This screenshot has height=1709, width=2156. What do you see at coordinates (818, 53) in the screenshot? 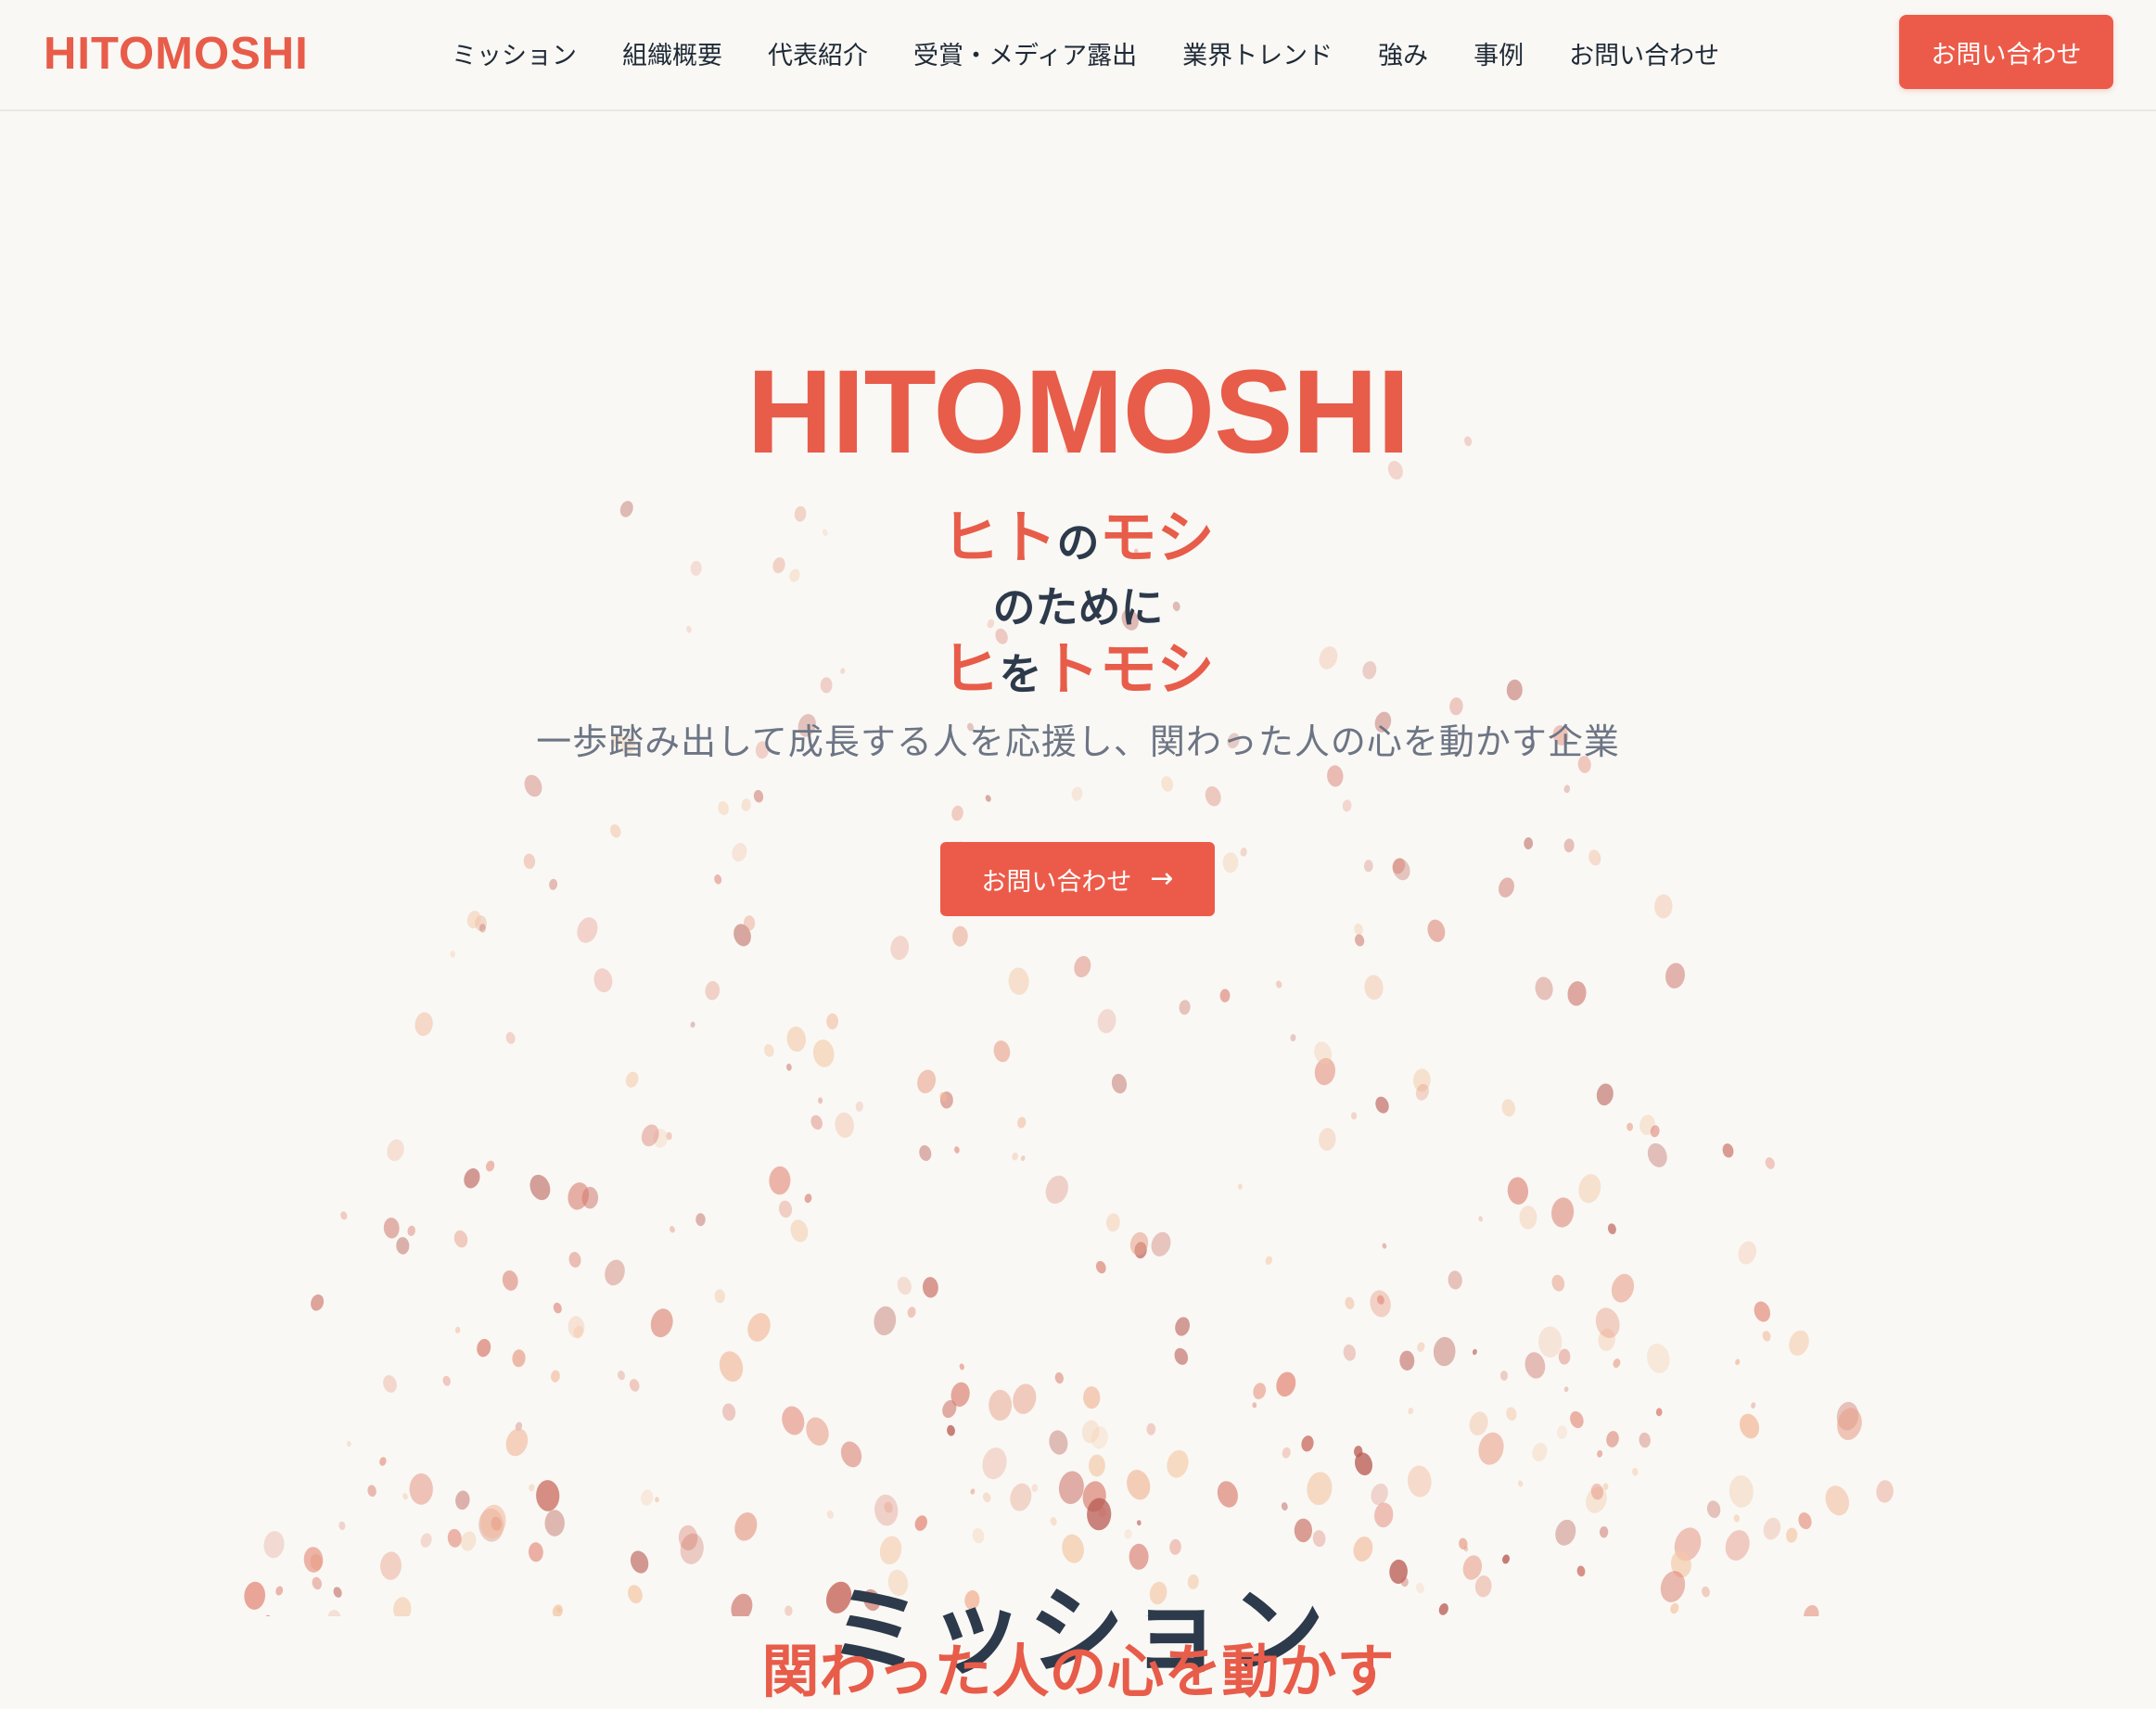
I see `nav-link-representative: 代表紹介` at bounding box center [818, 53].